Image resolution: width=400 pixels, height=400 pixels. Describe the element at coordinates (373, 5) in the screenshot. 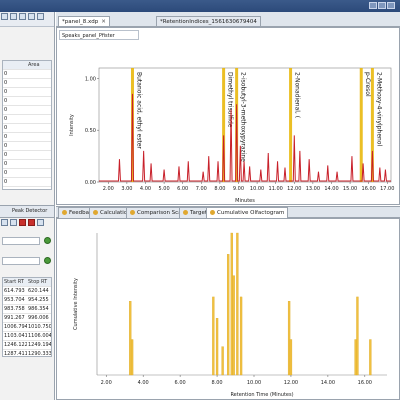

I see `minimize-icon` at that location.